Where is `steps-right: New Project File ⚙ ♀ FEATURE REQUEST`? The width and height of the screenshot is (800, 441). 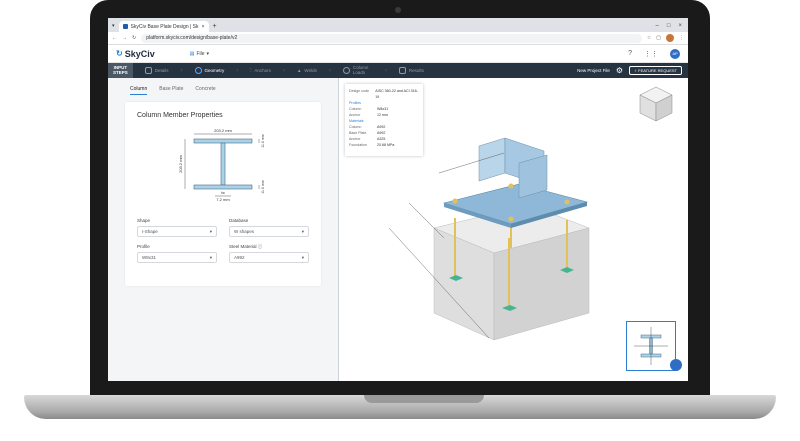 steps-right: New Project File ⚙ ♀ FEATURE REQUEST is located at coordinates (632, 70).